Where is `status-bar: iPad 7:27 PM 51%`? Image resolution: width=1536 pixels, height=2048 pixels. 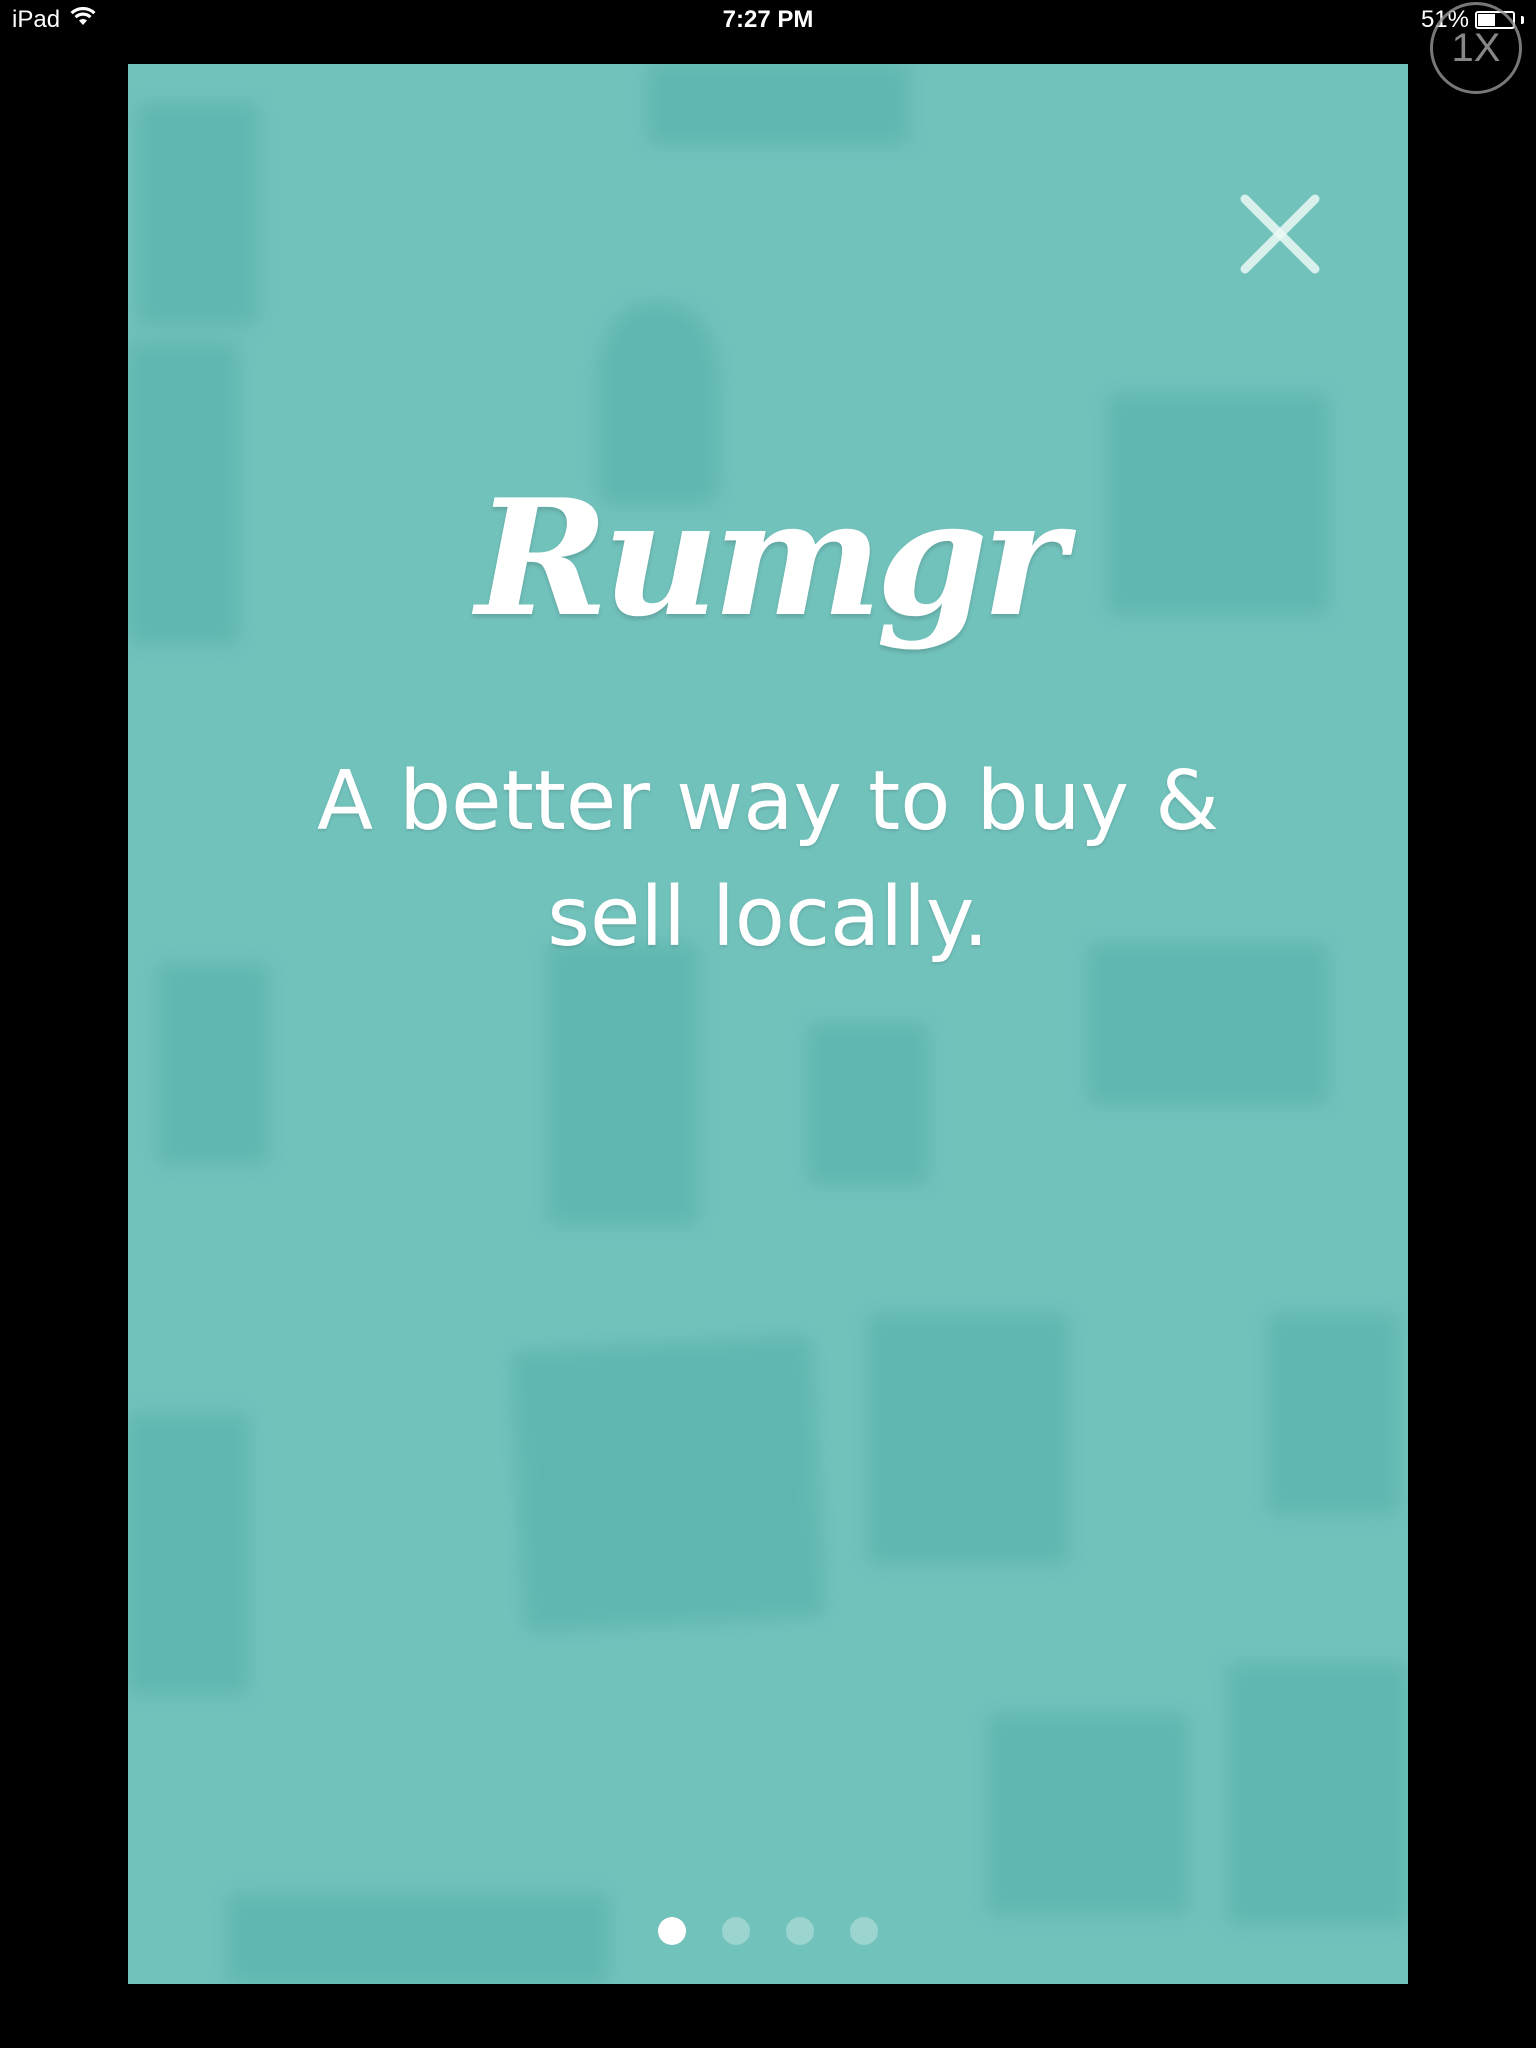
status-bar: iPad 7:27 PM 51% is located at coordinates (768, 20).